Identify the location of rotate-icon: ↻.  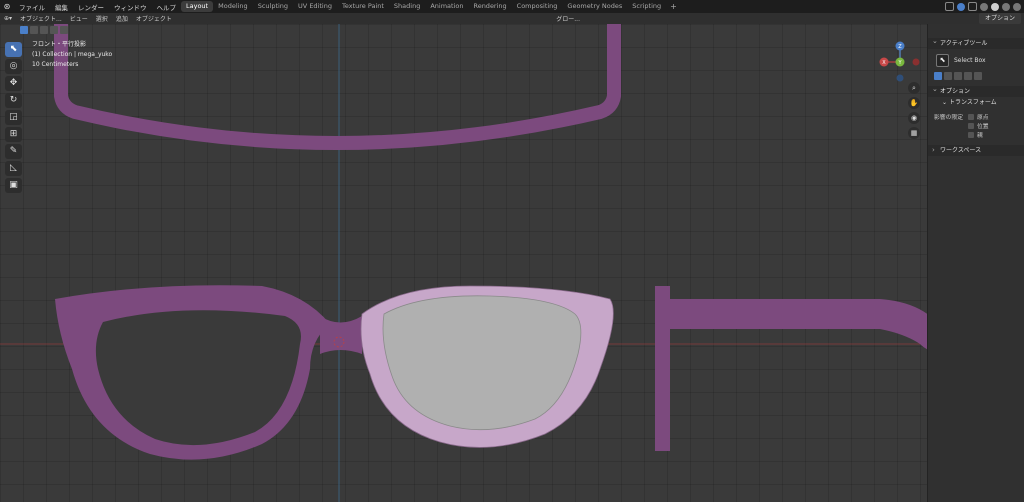
(13, 100).